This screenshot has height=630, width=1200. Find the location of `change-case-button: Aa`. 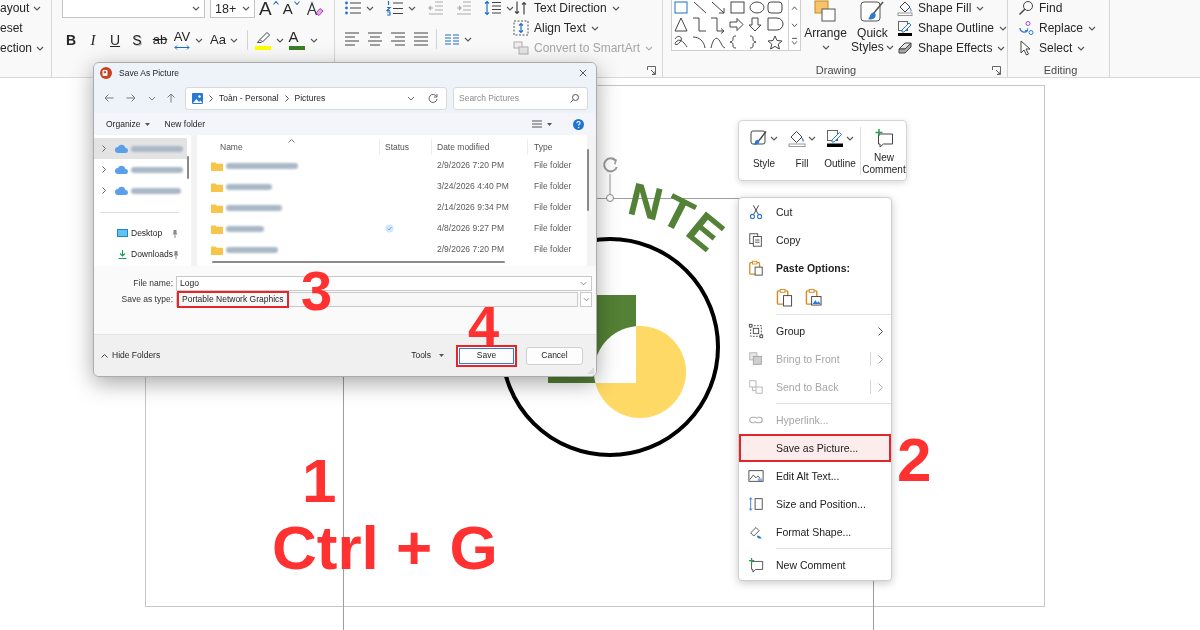

change-case-button: Aa is located at coordinates (224, 40).